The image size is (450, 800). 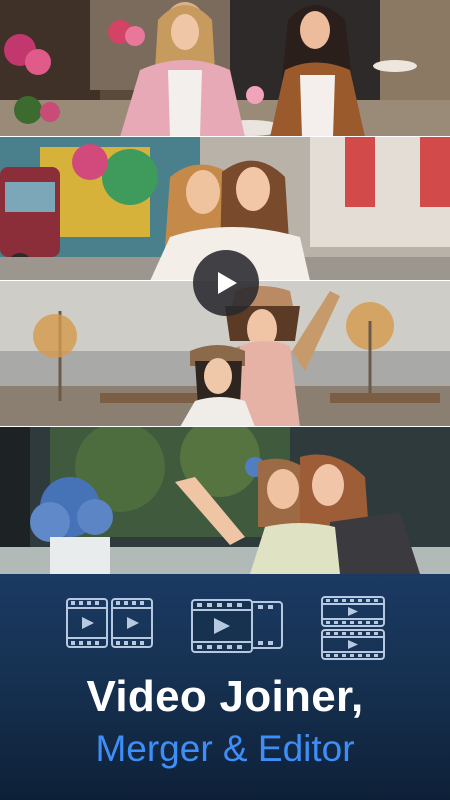 What do you see at coordinates (237, 626) in the screenshot?
I see `video-merge-icon` at bounding box center [237, 626].